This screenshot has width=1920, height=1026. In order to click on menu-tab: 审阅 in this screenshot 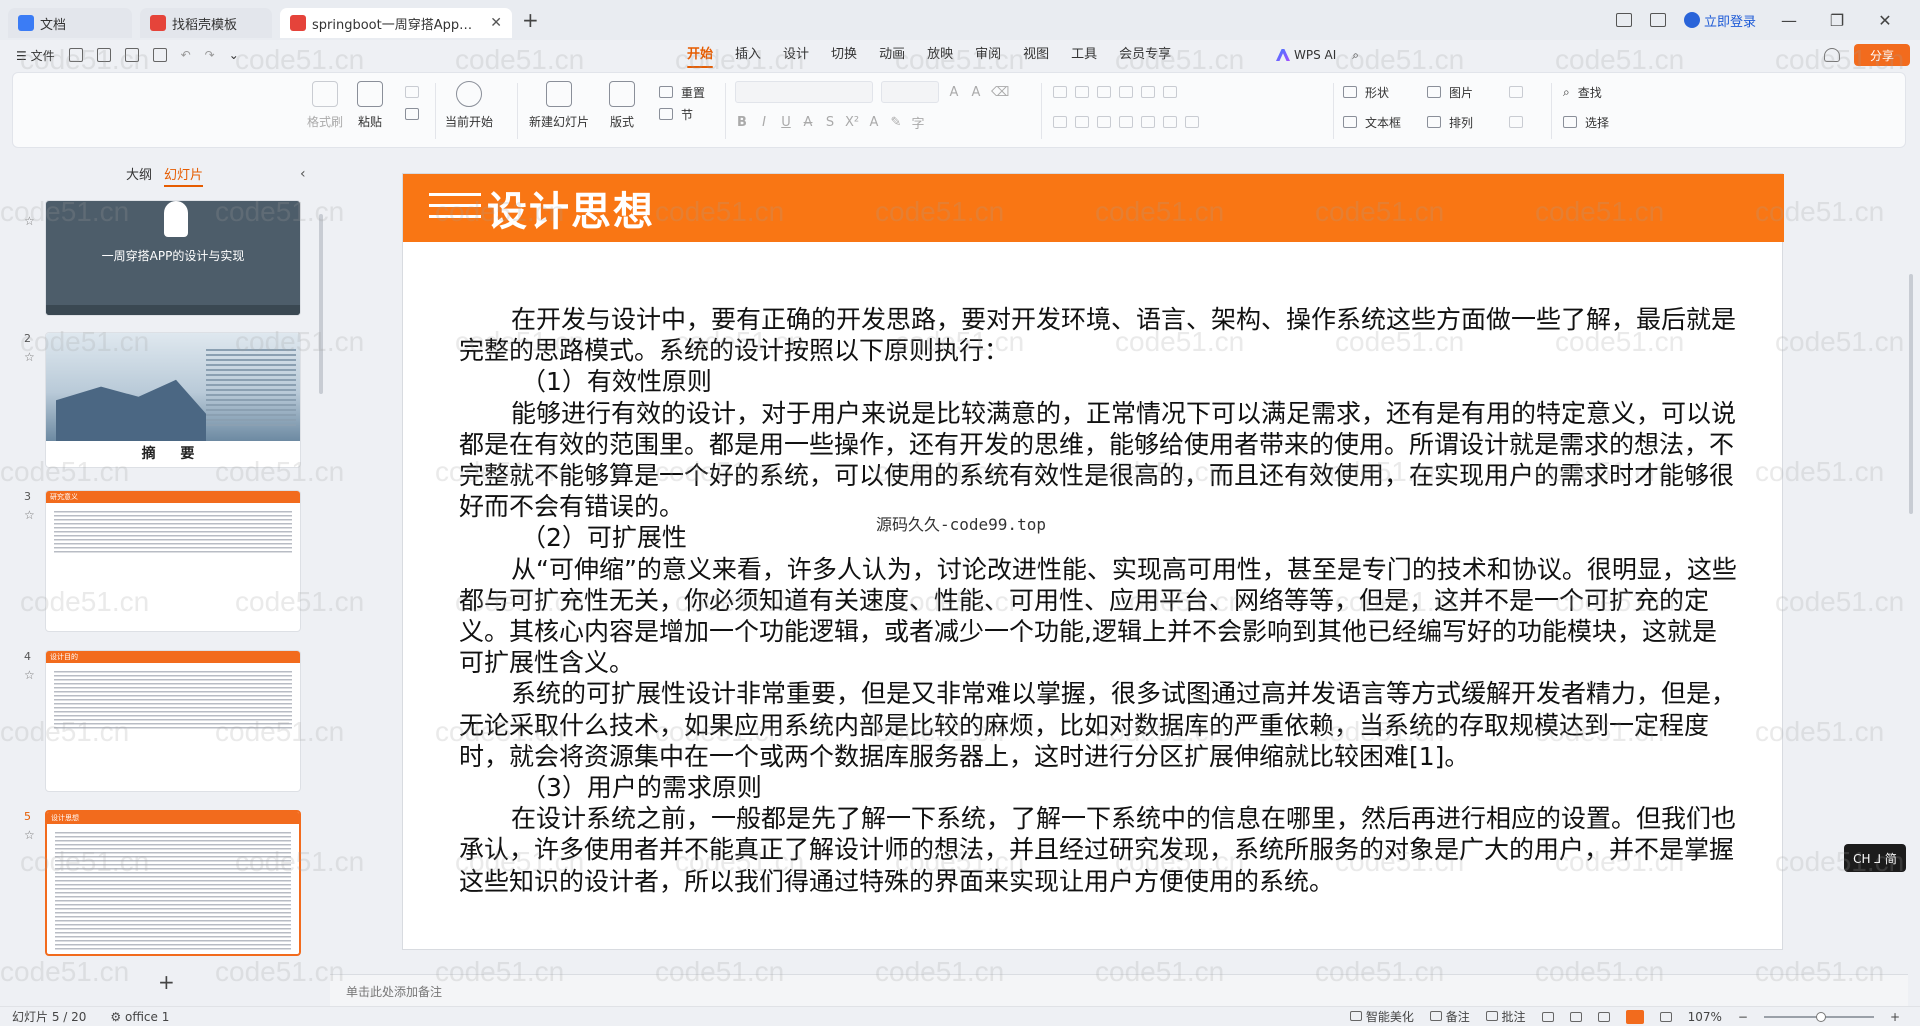, I will do `click(988, 55)`.